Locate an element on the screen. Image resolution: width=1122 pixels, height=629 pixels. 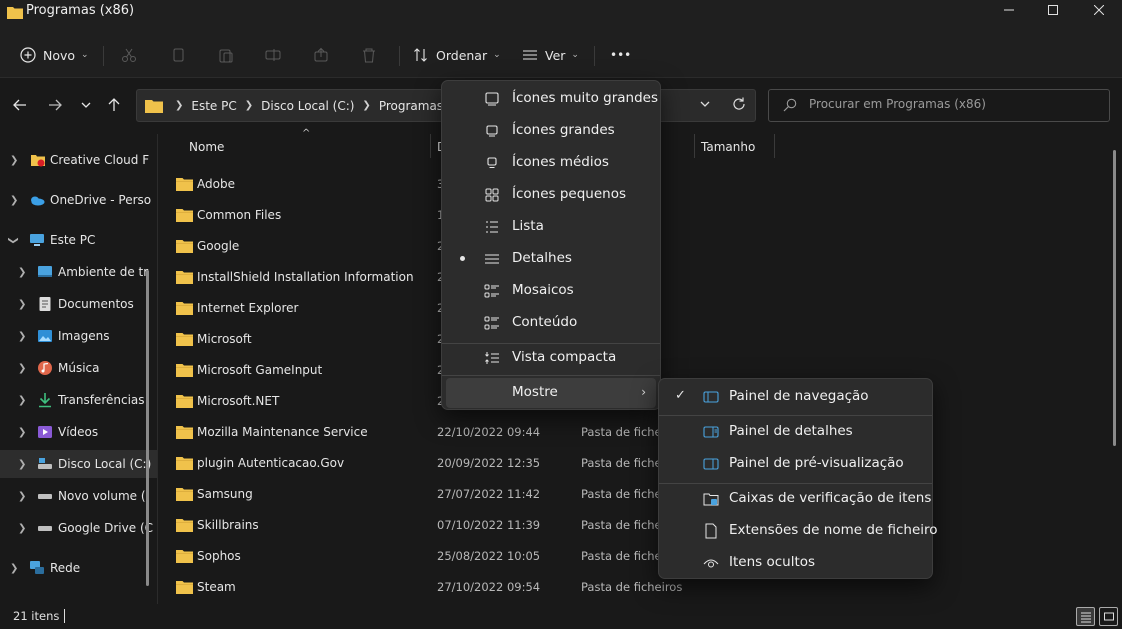
sidebar-item-label: Música is located at coordinates (79, 368).